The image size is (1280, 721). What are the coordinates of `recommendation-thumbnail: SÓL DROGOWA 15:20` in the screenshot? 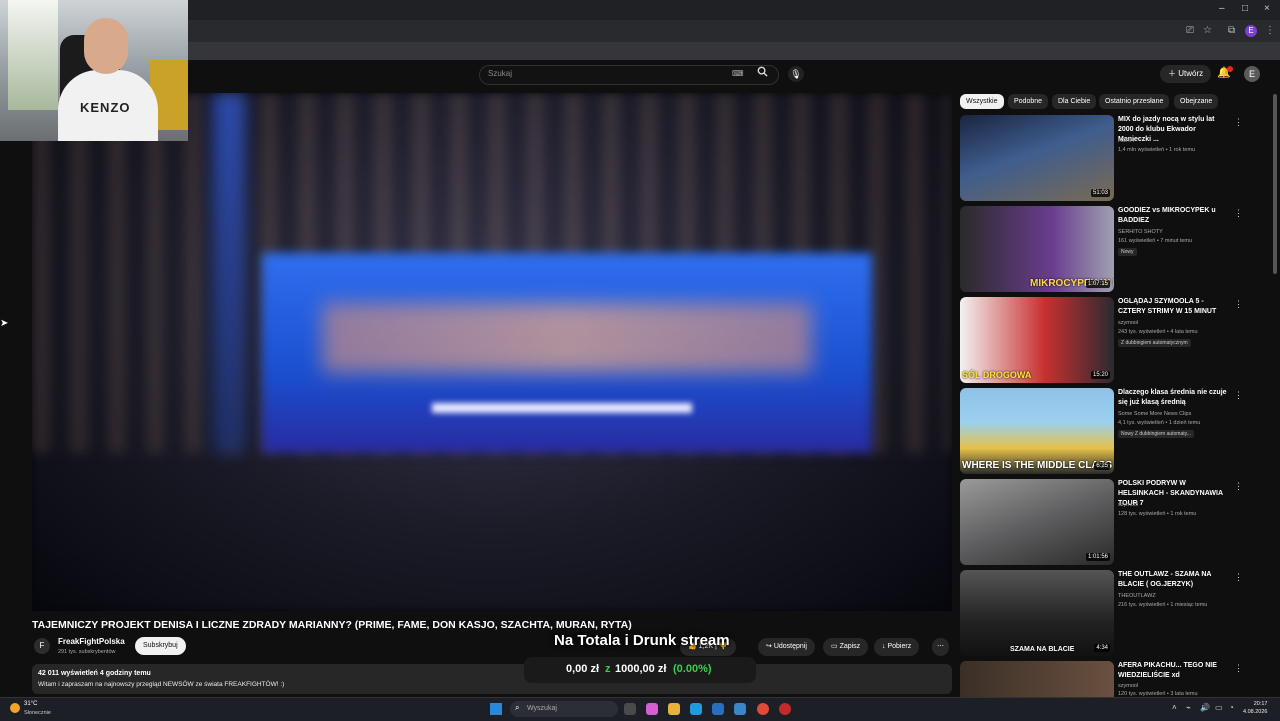 It's located at (1037, 340).